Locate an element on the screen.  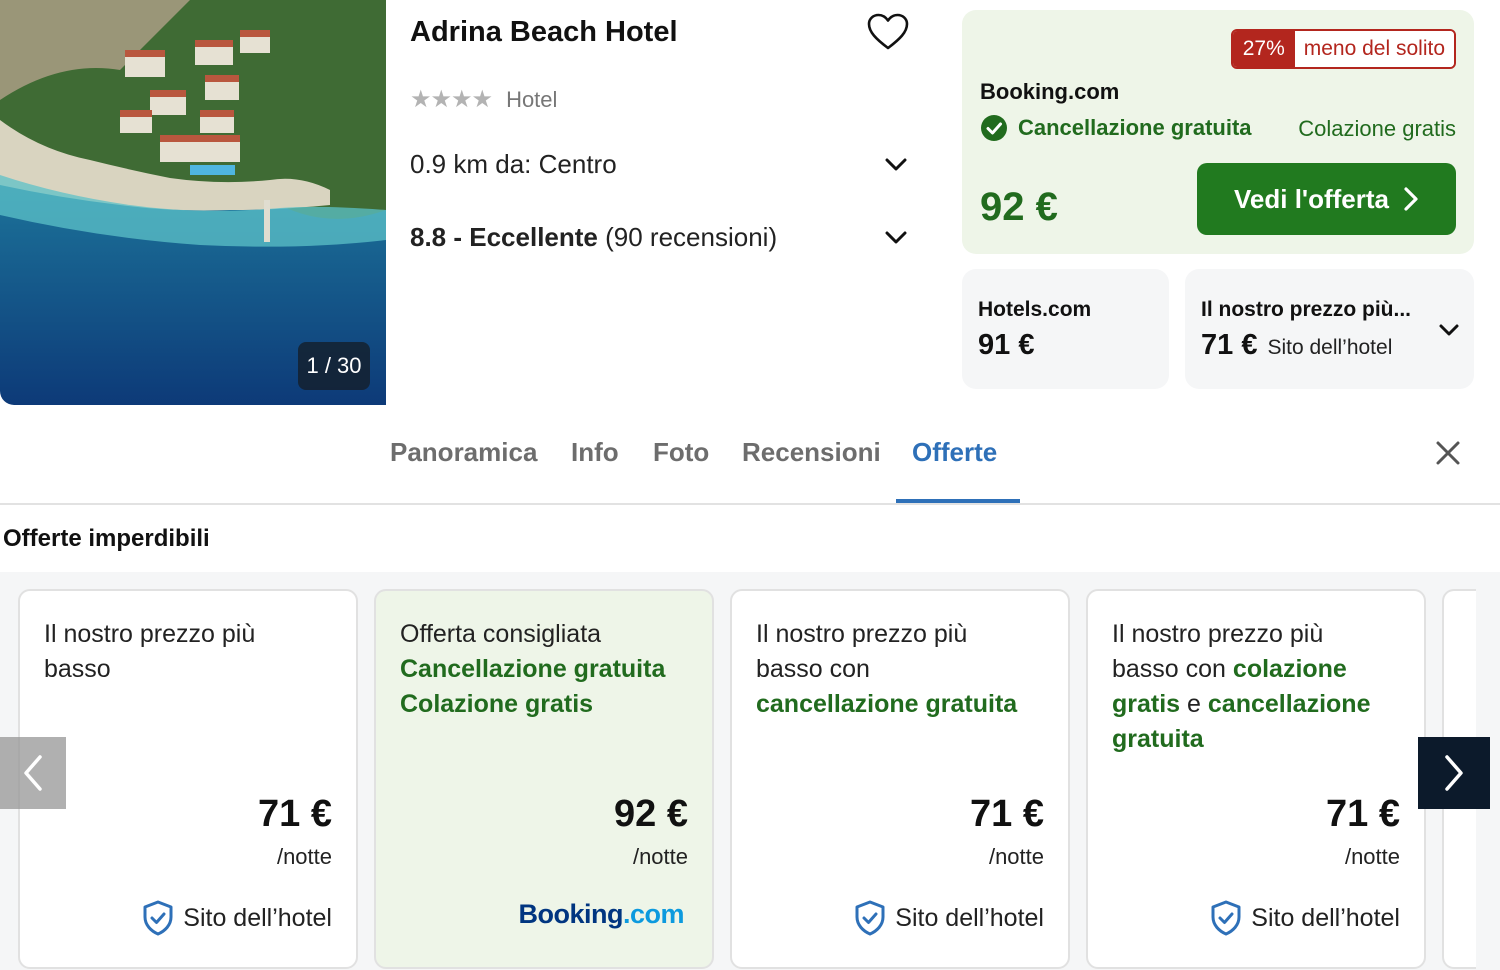
free-cancellation: Cancellazione gratuita is located at coordinates (1116, 128).